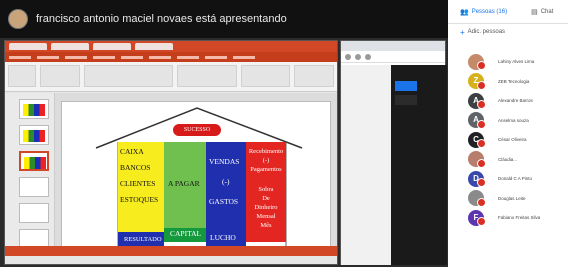 The image size is (568, 267). Describe the element at coordinates (393, 57) in the screenshot. I see `browser-address-bar` at that location.